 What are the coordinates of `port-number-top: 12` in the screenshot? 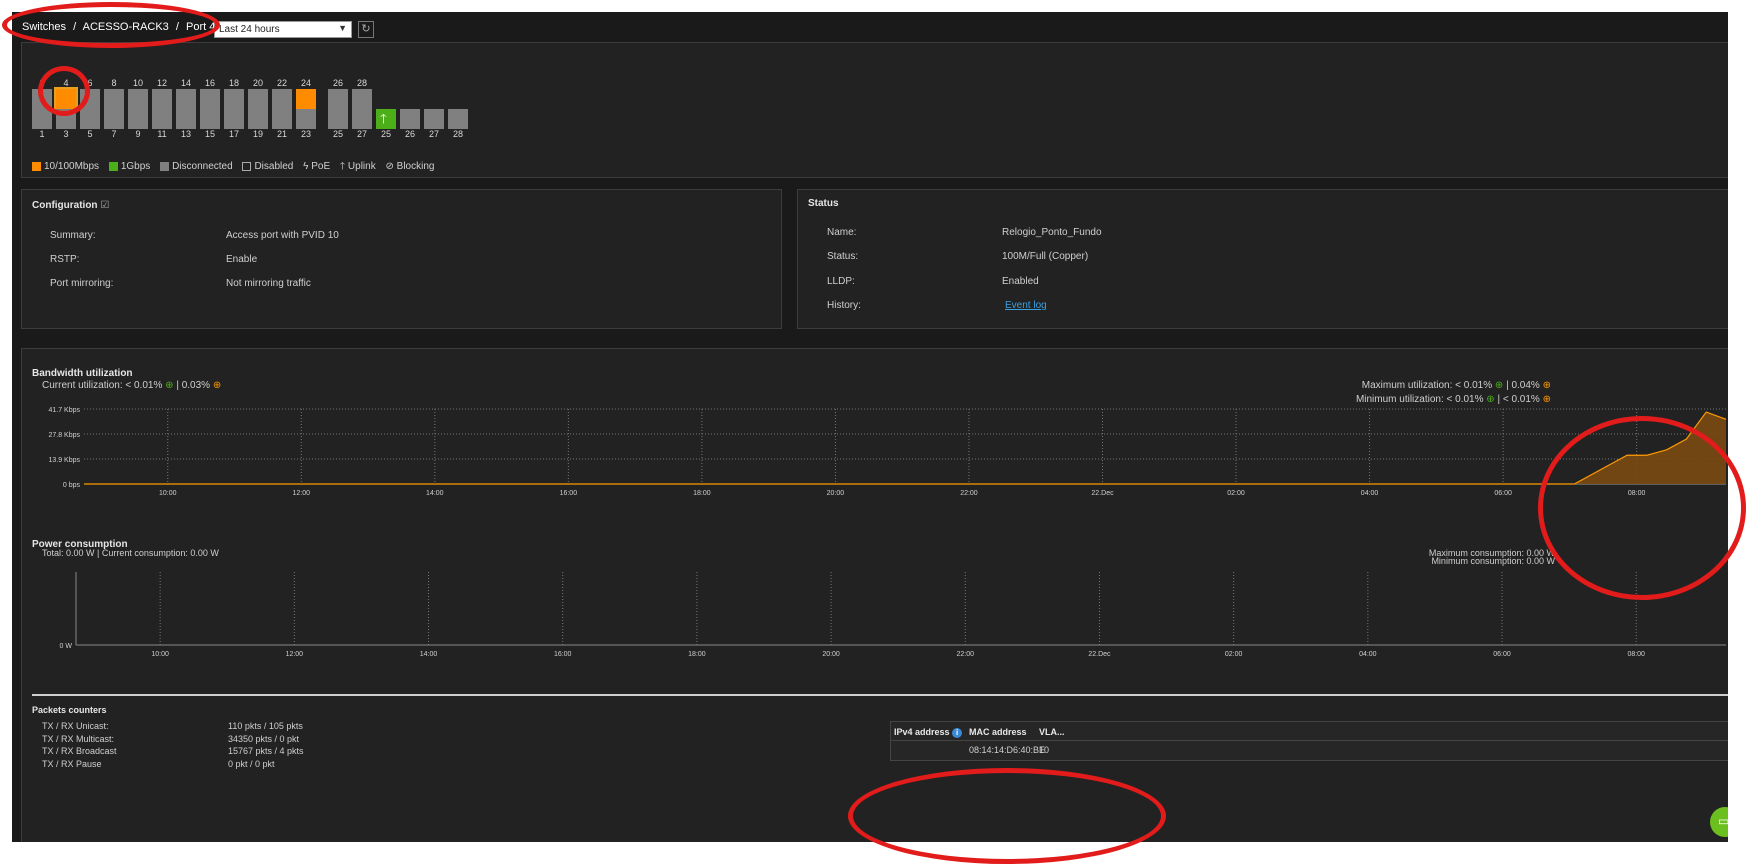 It's located at (161, 83).